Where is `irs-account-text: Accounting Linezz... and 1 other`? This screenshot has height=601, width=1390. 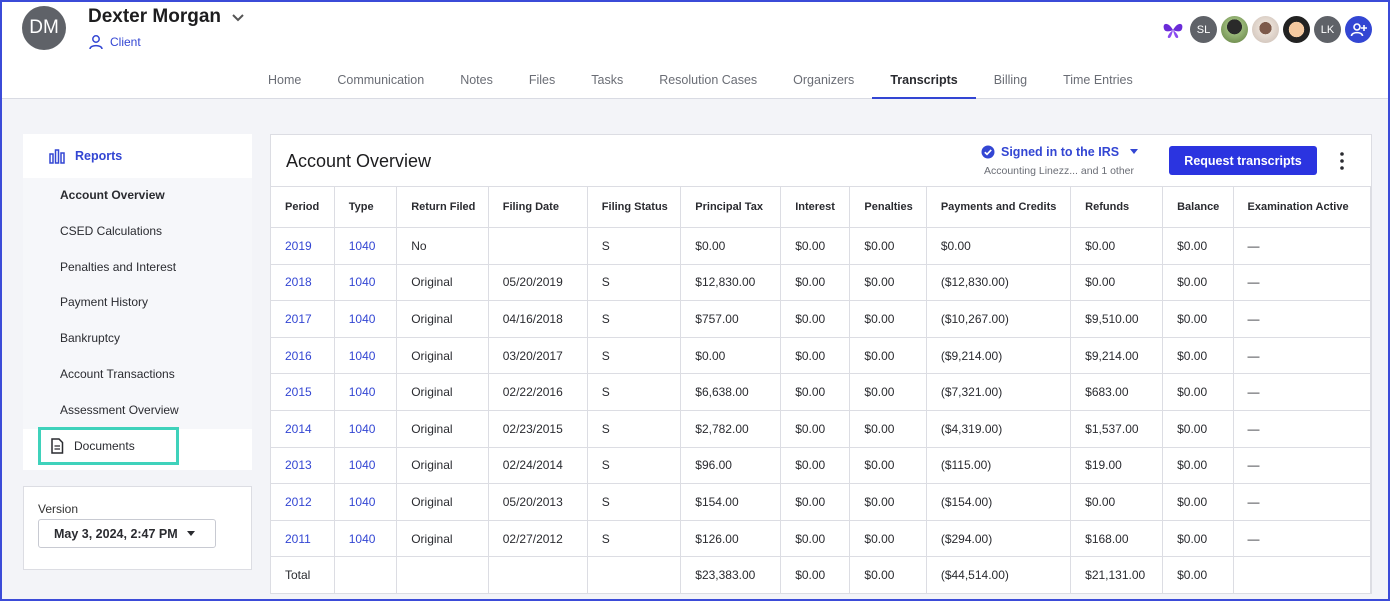
irs-account-text: Accounting Linezz... and 1 other is located at coordinates (1059, 171).